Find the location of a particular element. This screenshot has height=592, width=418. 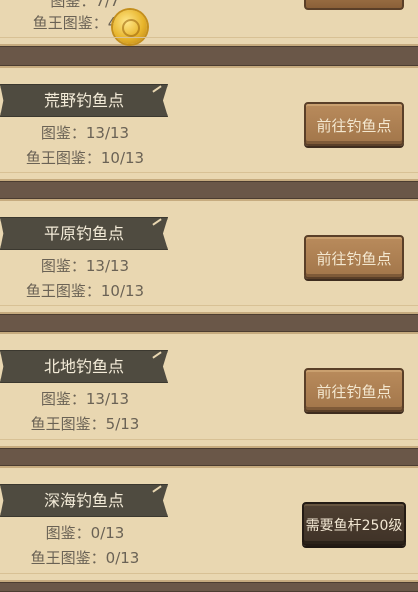

gold-coin-icon is located at coordinates (130, 27).